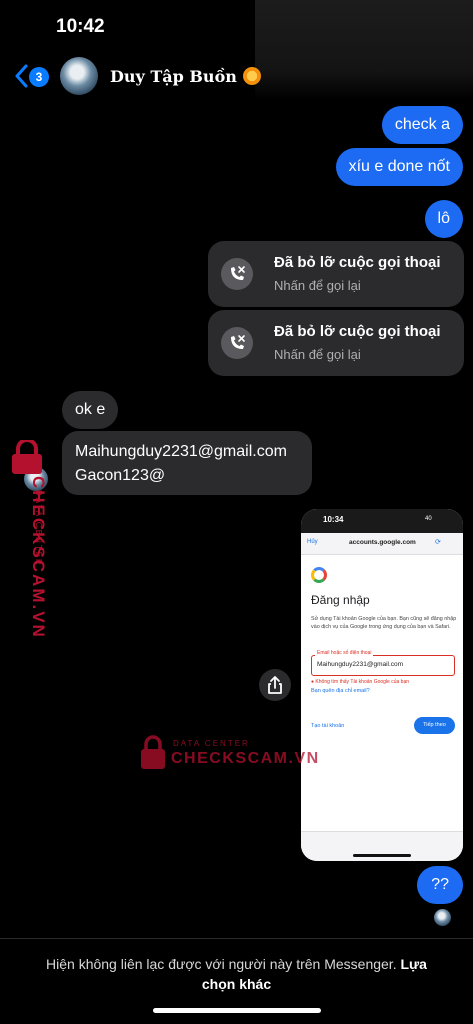 The width and height of the screenshot is (473, 1024). I want to click on screenshot-forgot-link: Bạn quên địa chỉ email?, so click(340, 691).